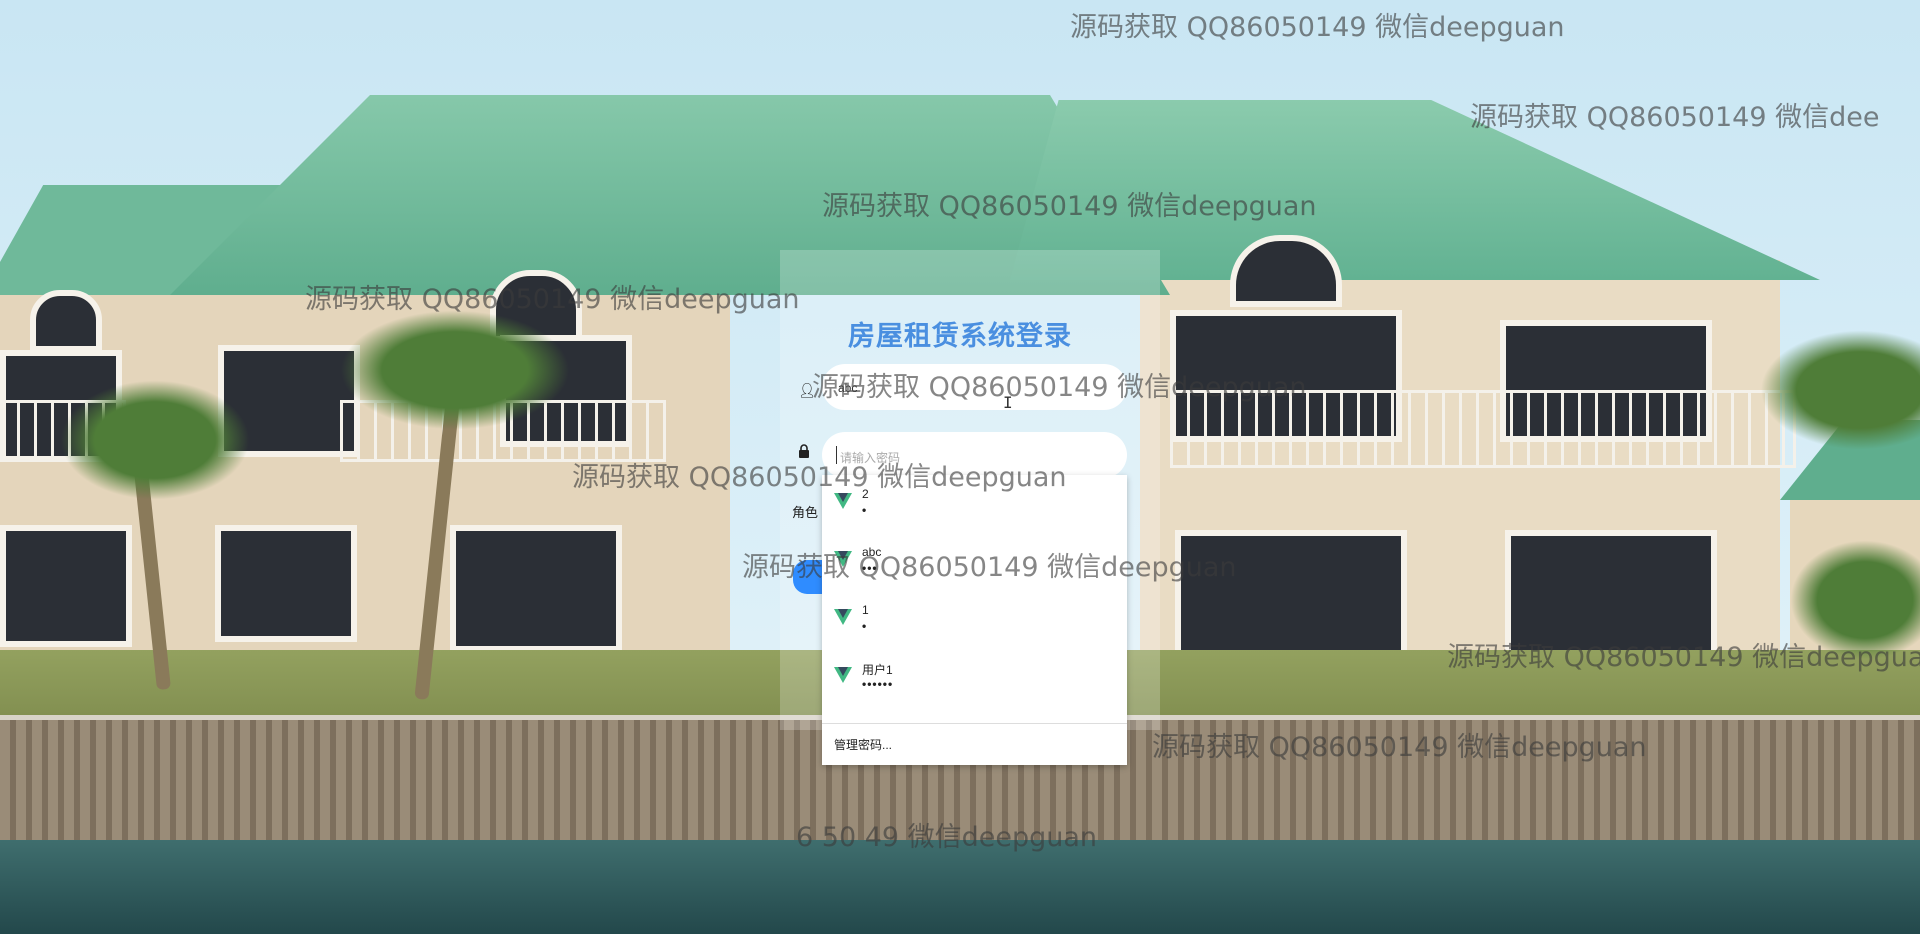  I want to click on password-placeholder: 请输入密码, so click(870, 458).